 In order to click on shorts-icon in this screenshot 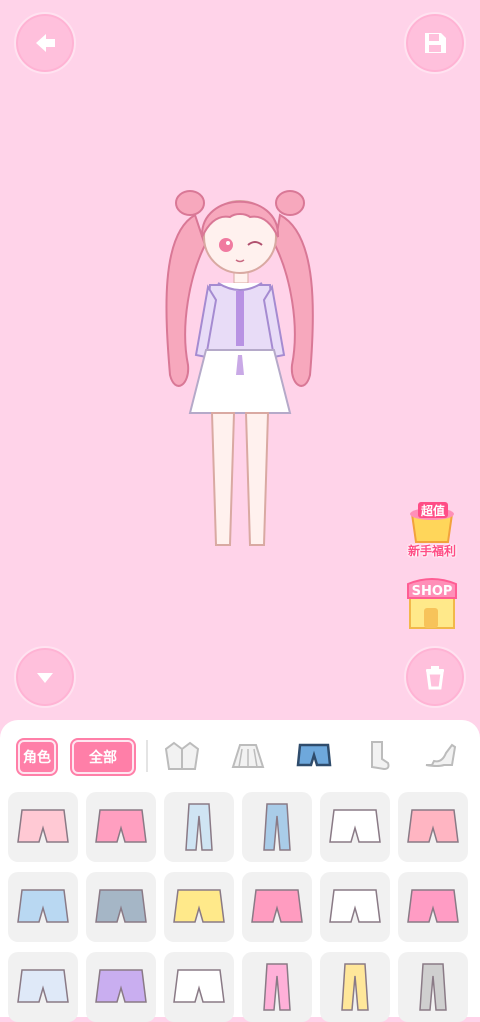, I will do `click(314, 755)`.